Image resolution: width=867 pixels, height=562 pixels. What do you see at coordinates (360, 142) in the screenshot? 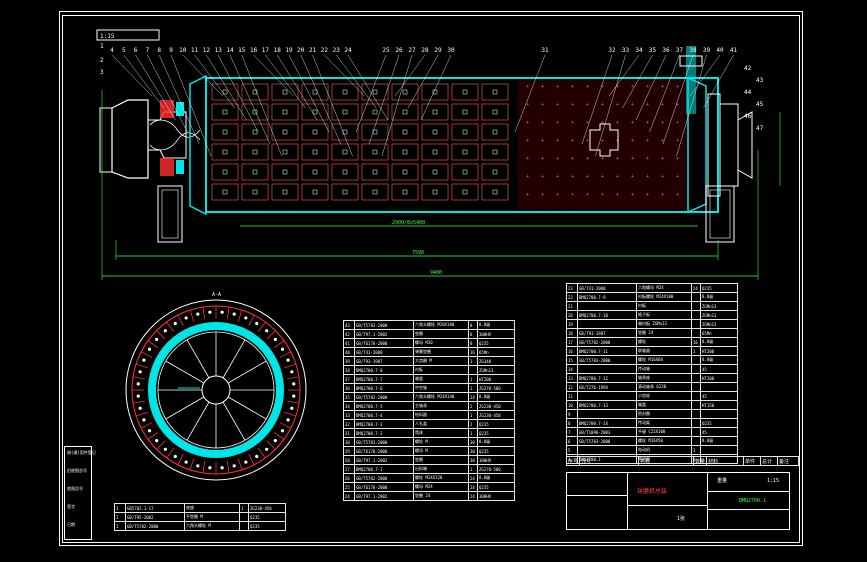
I see `liner-grid` at bounding box center [360, 142].